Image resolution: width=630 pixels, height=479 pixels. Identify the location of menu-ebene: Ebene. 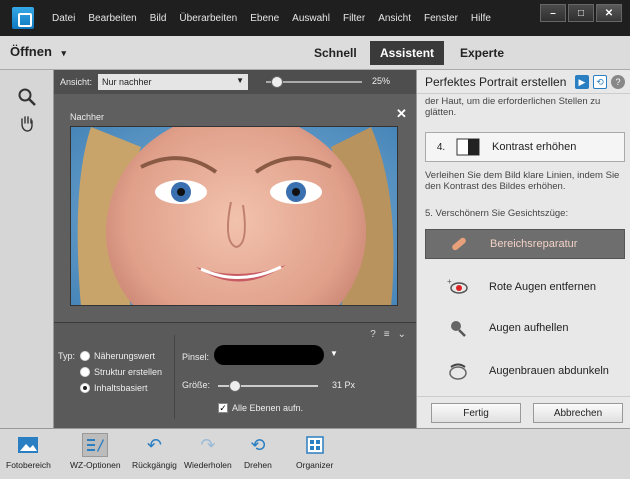
(264, 18).